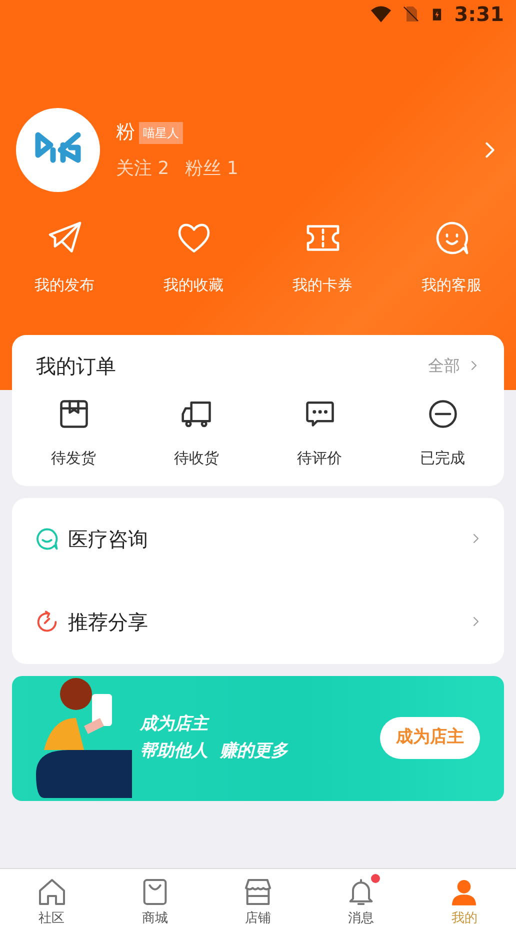 The width and height of the screenshot is (516, 930). I want to click on banner-text: 成为店主, so click(175, 724).